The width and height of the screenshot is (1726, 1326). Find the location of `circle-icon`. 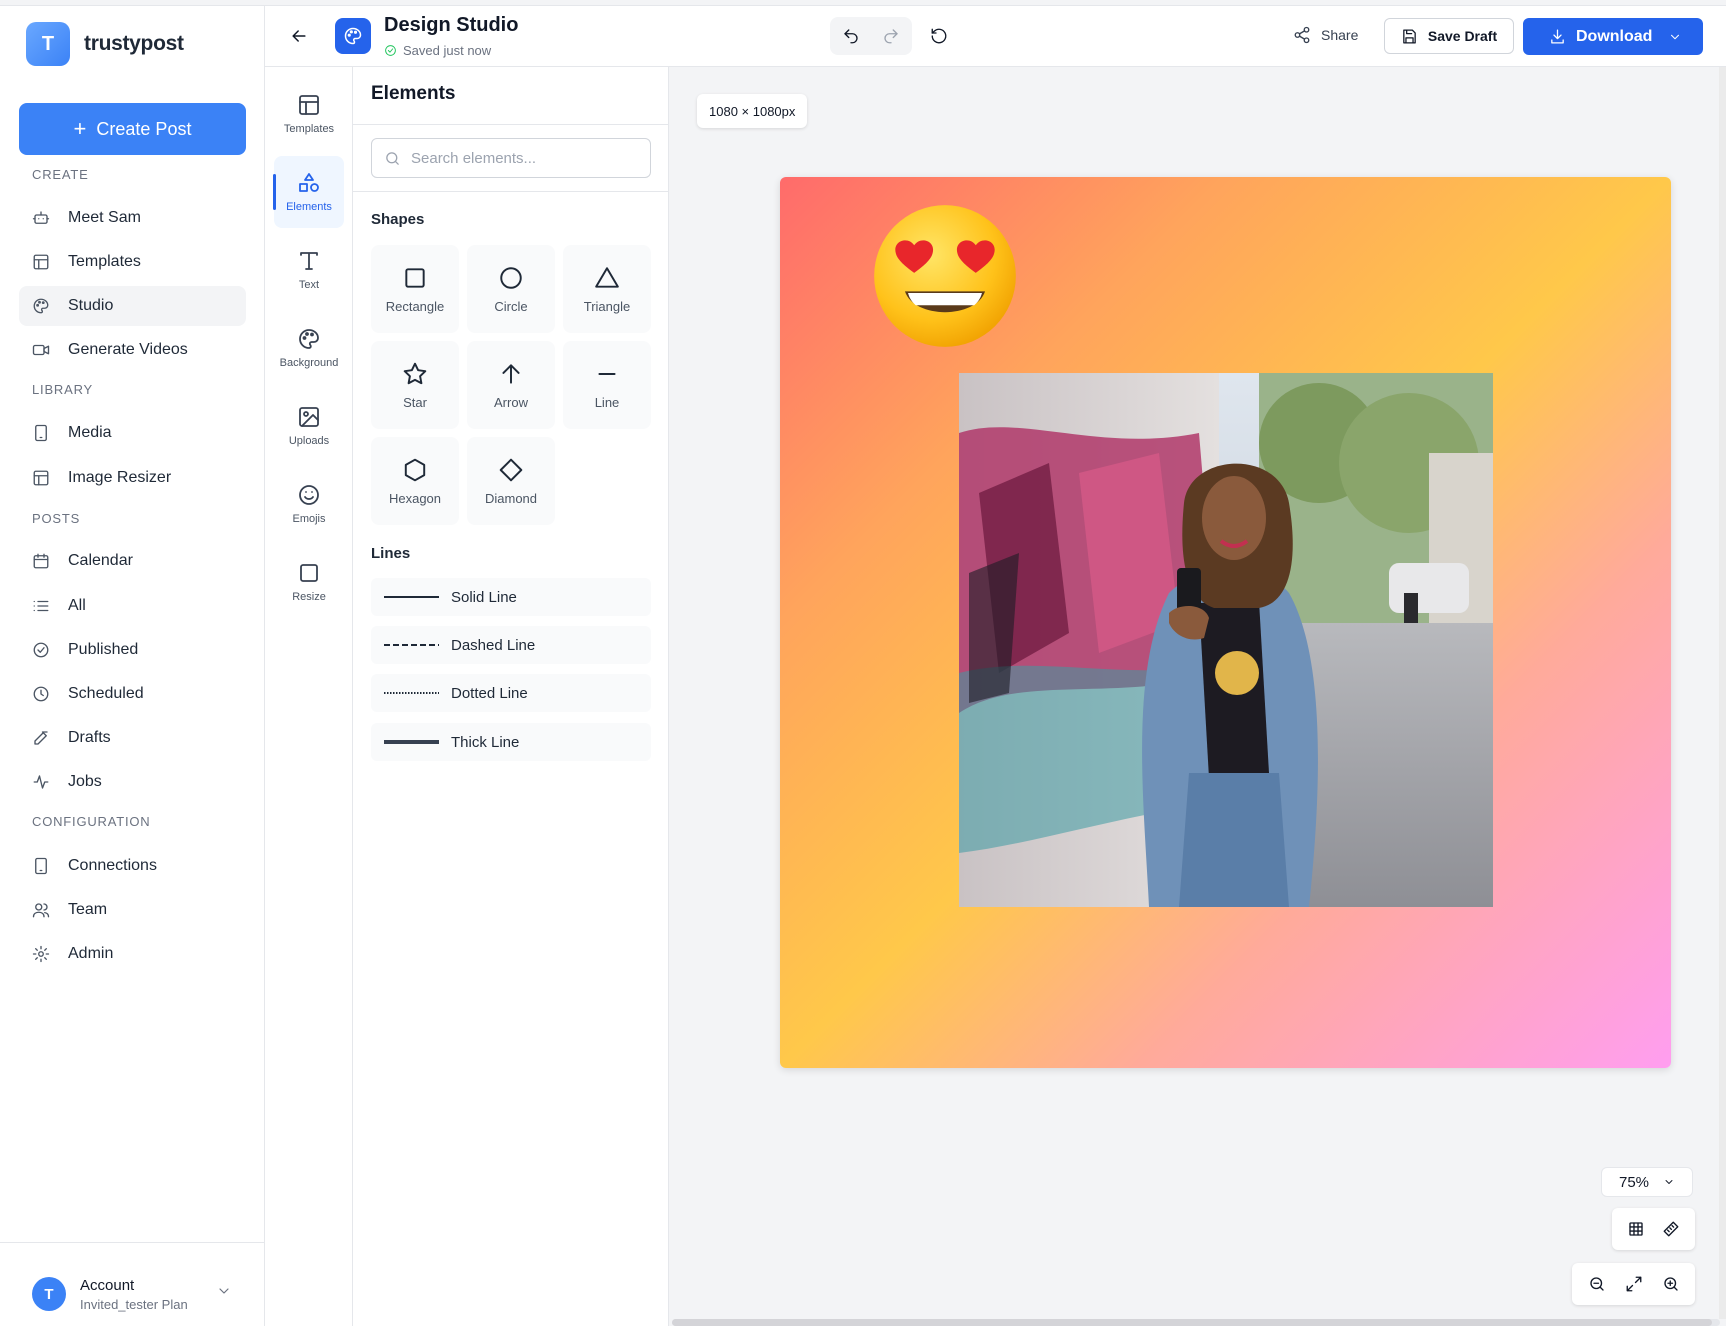

circle-icon is located at coordinates (511, 277).